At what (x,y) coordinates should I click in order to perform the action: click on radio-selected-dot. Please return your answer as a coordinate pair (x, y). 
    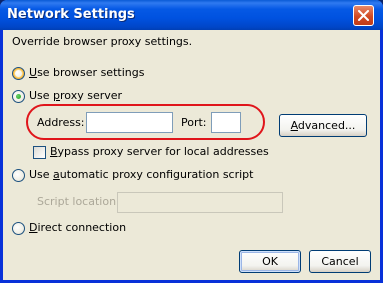
    Looking at the image, I should click on (18, 96).